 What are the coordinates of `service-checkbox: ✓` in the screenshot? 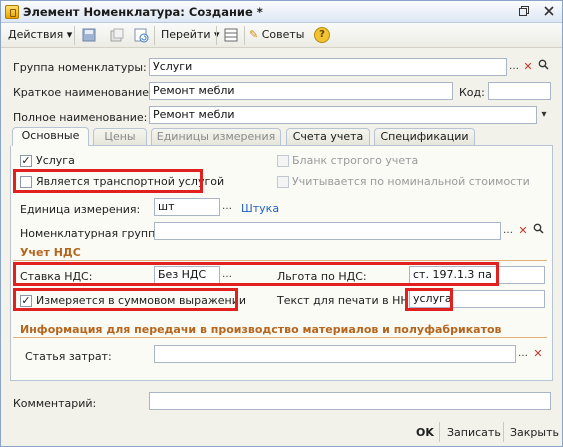 It's located at (26, 161).